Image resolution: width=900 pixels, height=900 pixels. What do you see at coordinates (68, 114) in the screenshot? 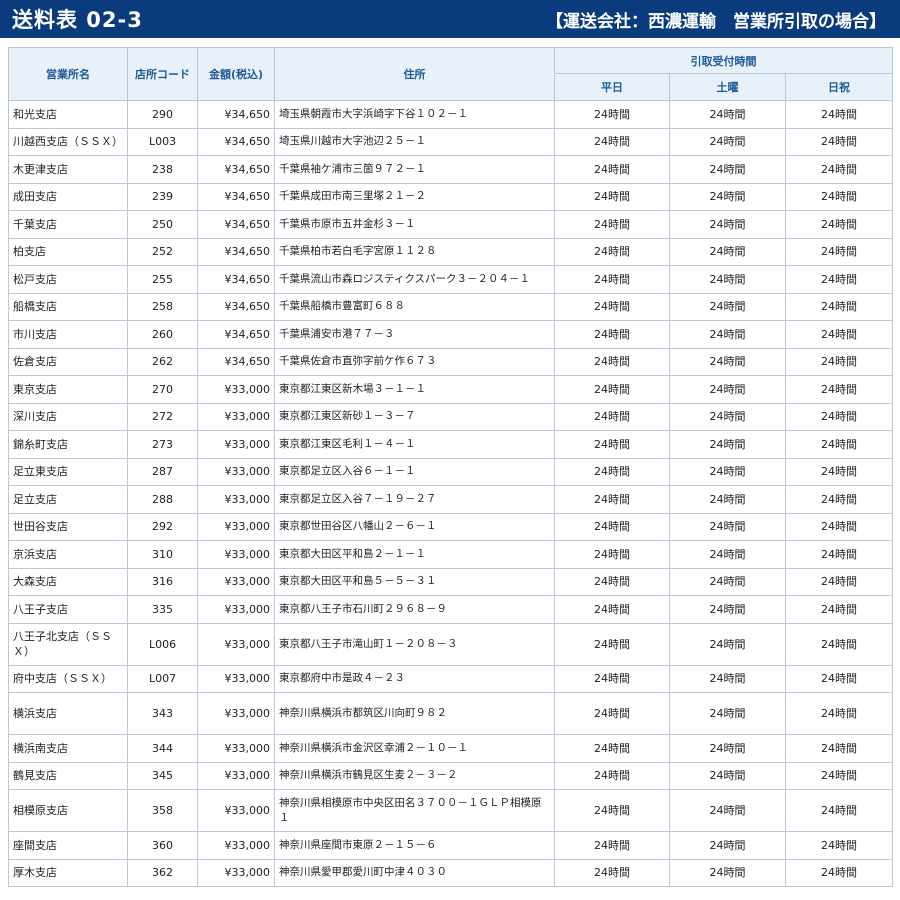
I see `cell-branch-name: 和光支店` at bounding box center [68, 114].